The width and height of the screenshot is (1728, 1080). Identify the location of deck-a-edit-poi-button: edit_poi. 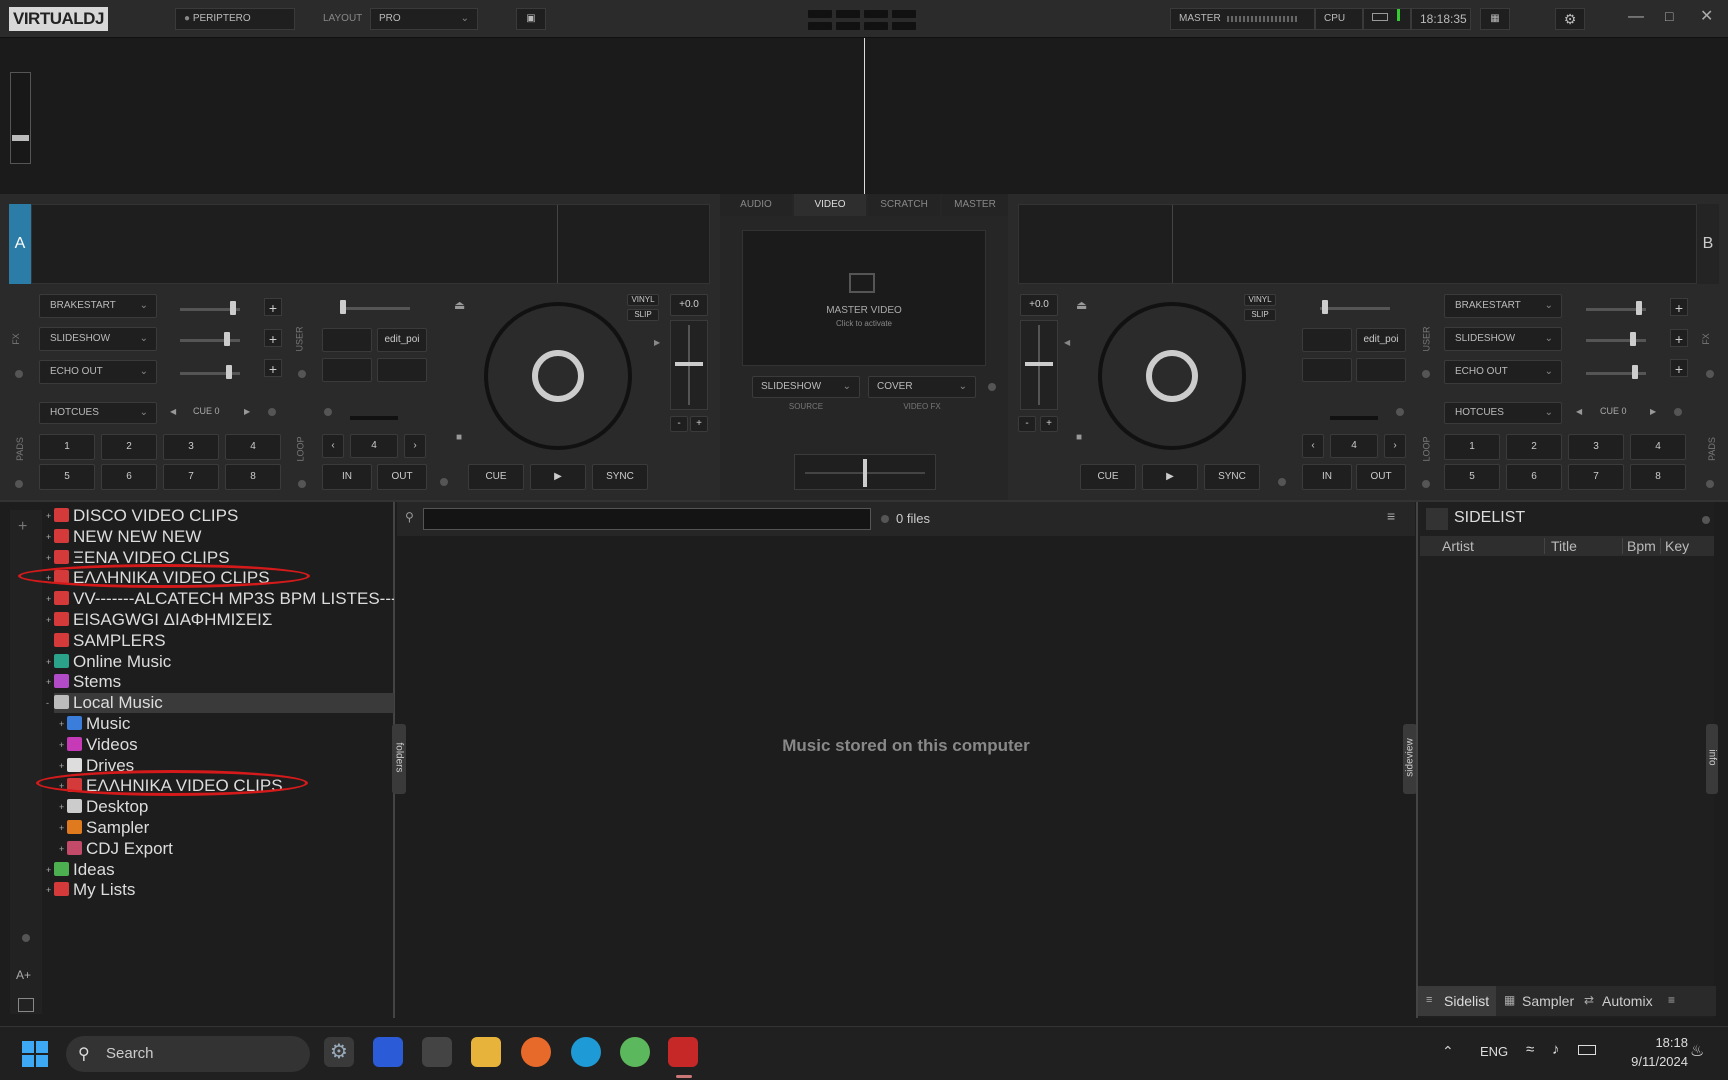
(402, 340).